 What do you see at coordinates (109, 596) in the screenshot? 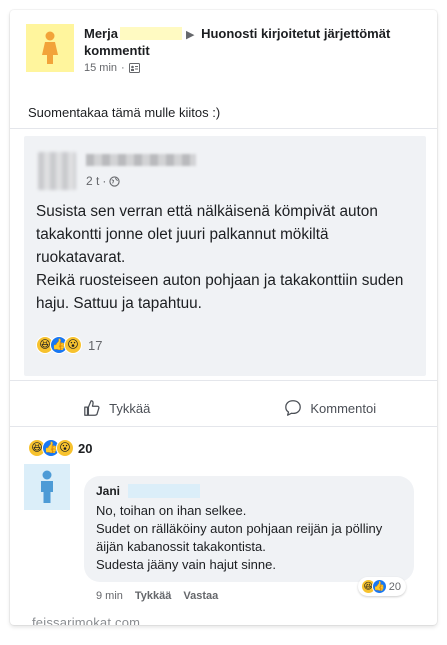
I see `comment-time: 9 min` at bounding box center [109, 596].